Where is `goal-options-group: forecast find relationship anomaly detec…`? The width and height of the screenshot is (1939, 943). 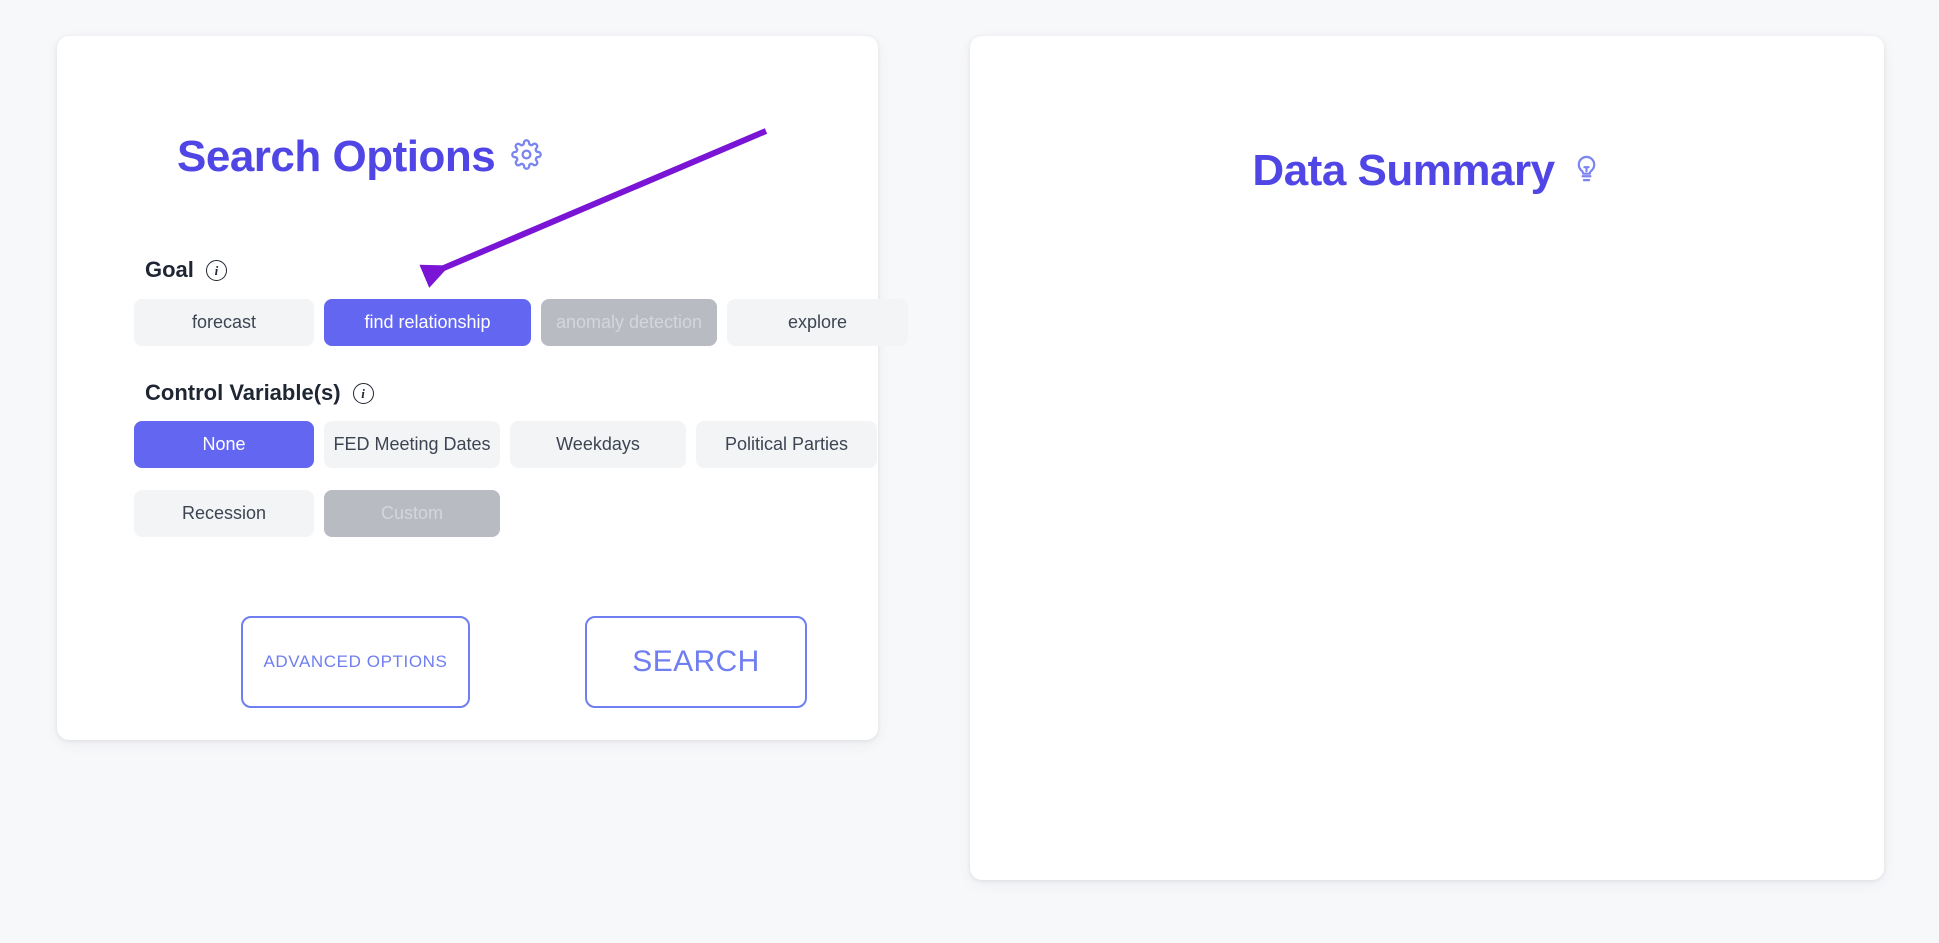 goal-options-group: forecast find relationship anomaly detec… is located at coordinates (521, 322).